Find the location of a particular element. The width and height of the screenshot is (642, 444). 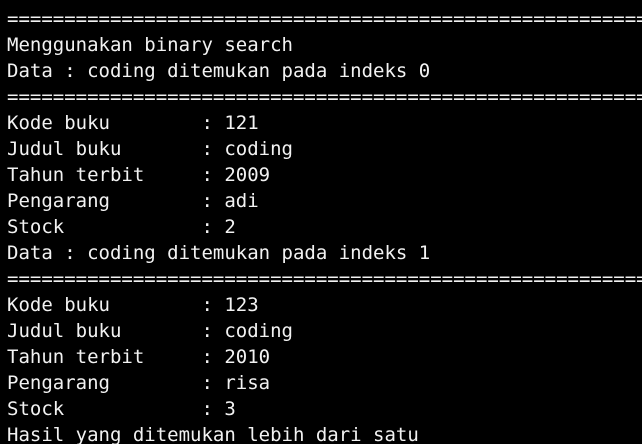

author-line: Pengarang : adi is located at coordinates (133, 201).